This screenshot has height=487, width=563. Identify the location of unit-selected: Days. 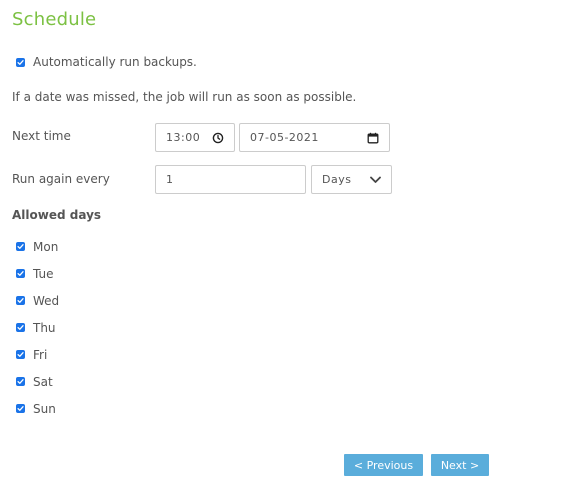
(337, 179).